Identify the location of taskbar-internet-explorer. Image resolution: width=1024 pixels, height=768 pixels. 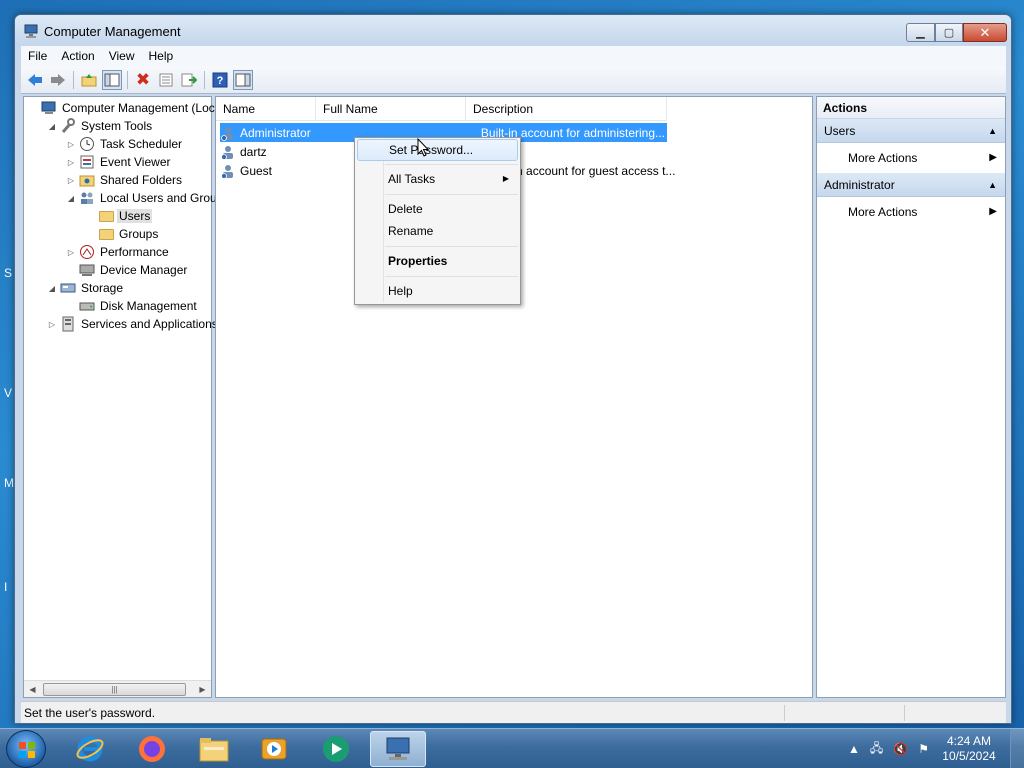
(90, 749).